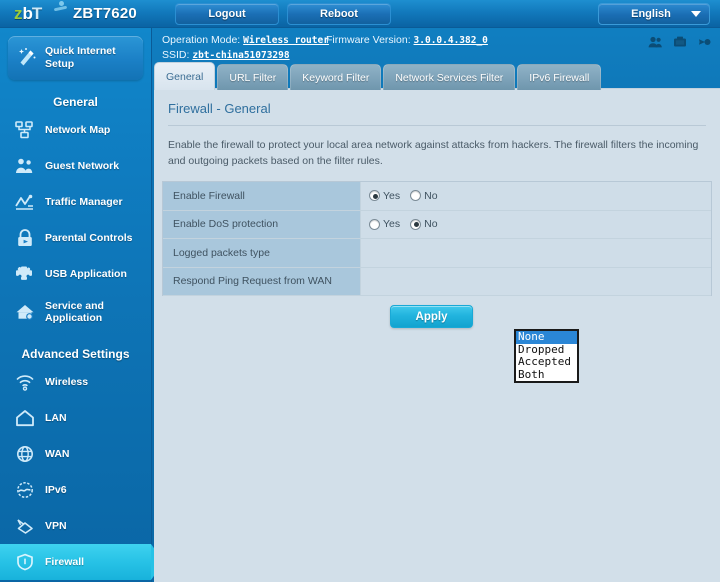 The image size is (720, 582). I want to click on shield-icon, so click(25, 562).